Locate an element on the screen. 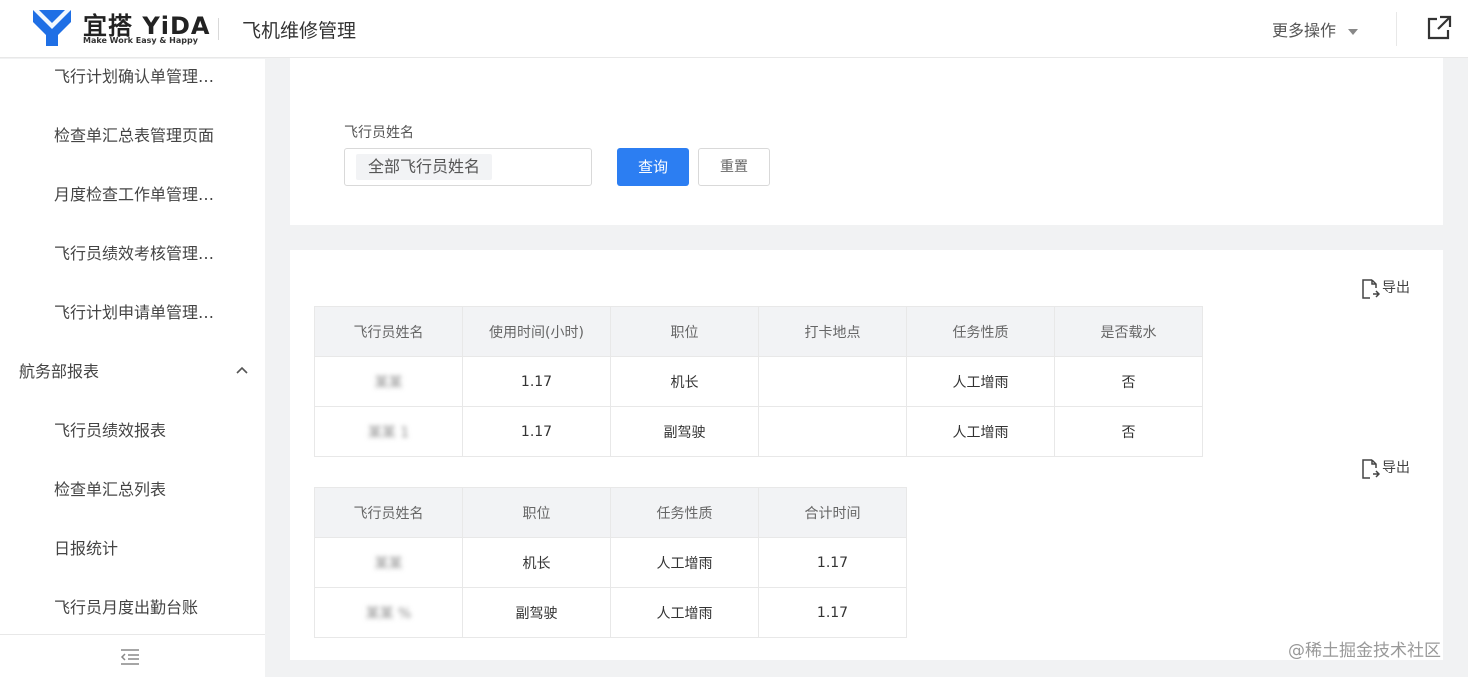  export-button-table1: 导出 is located at coordinates (1390, 288).